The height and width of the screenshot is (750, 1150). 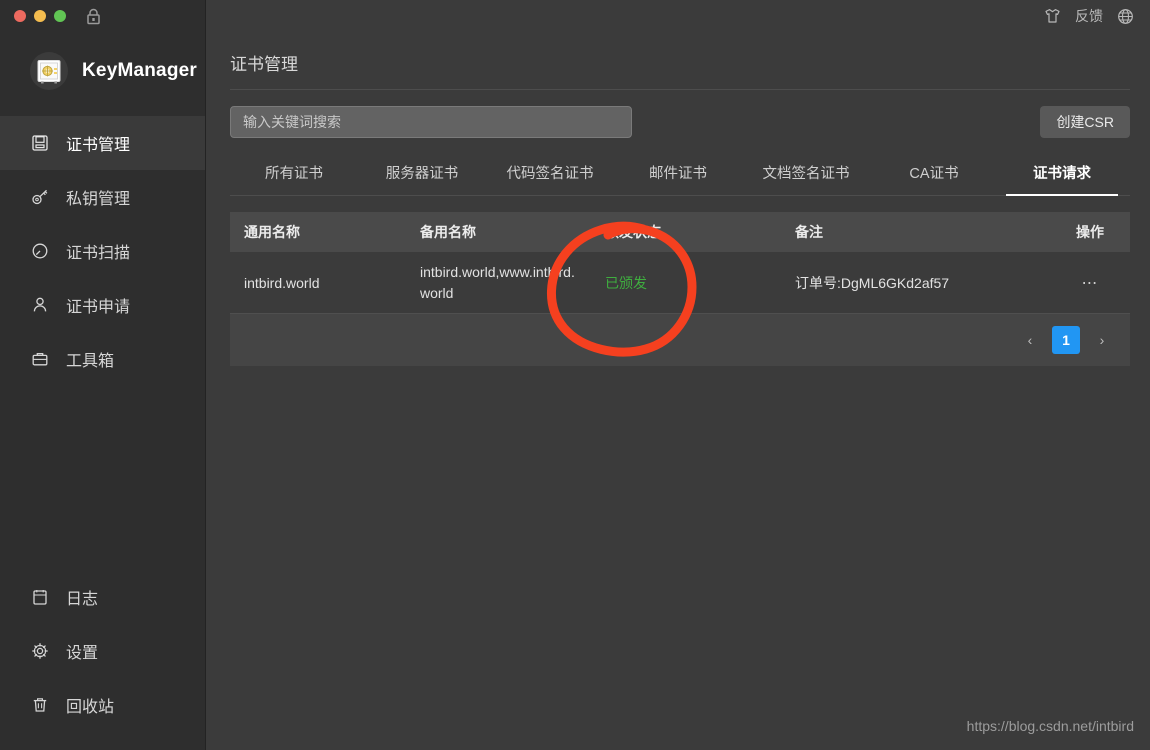 I want to click on sidebar-item-recycle-bin: 回收站, so click(x=102, y=705).